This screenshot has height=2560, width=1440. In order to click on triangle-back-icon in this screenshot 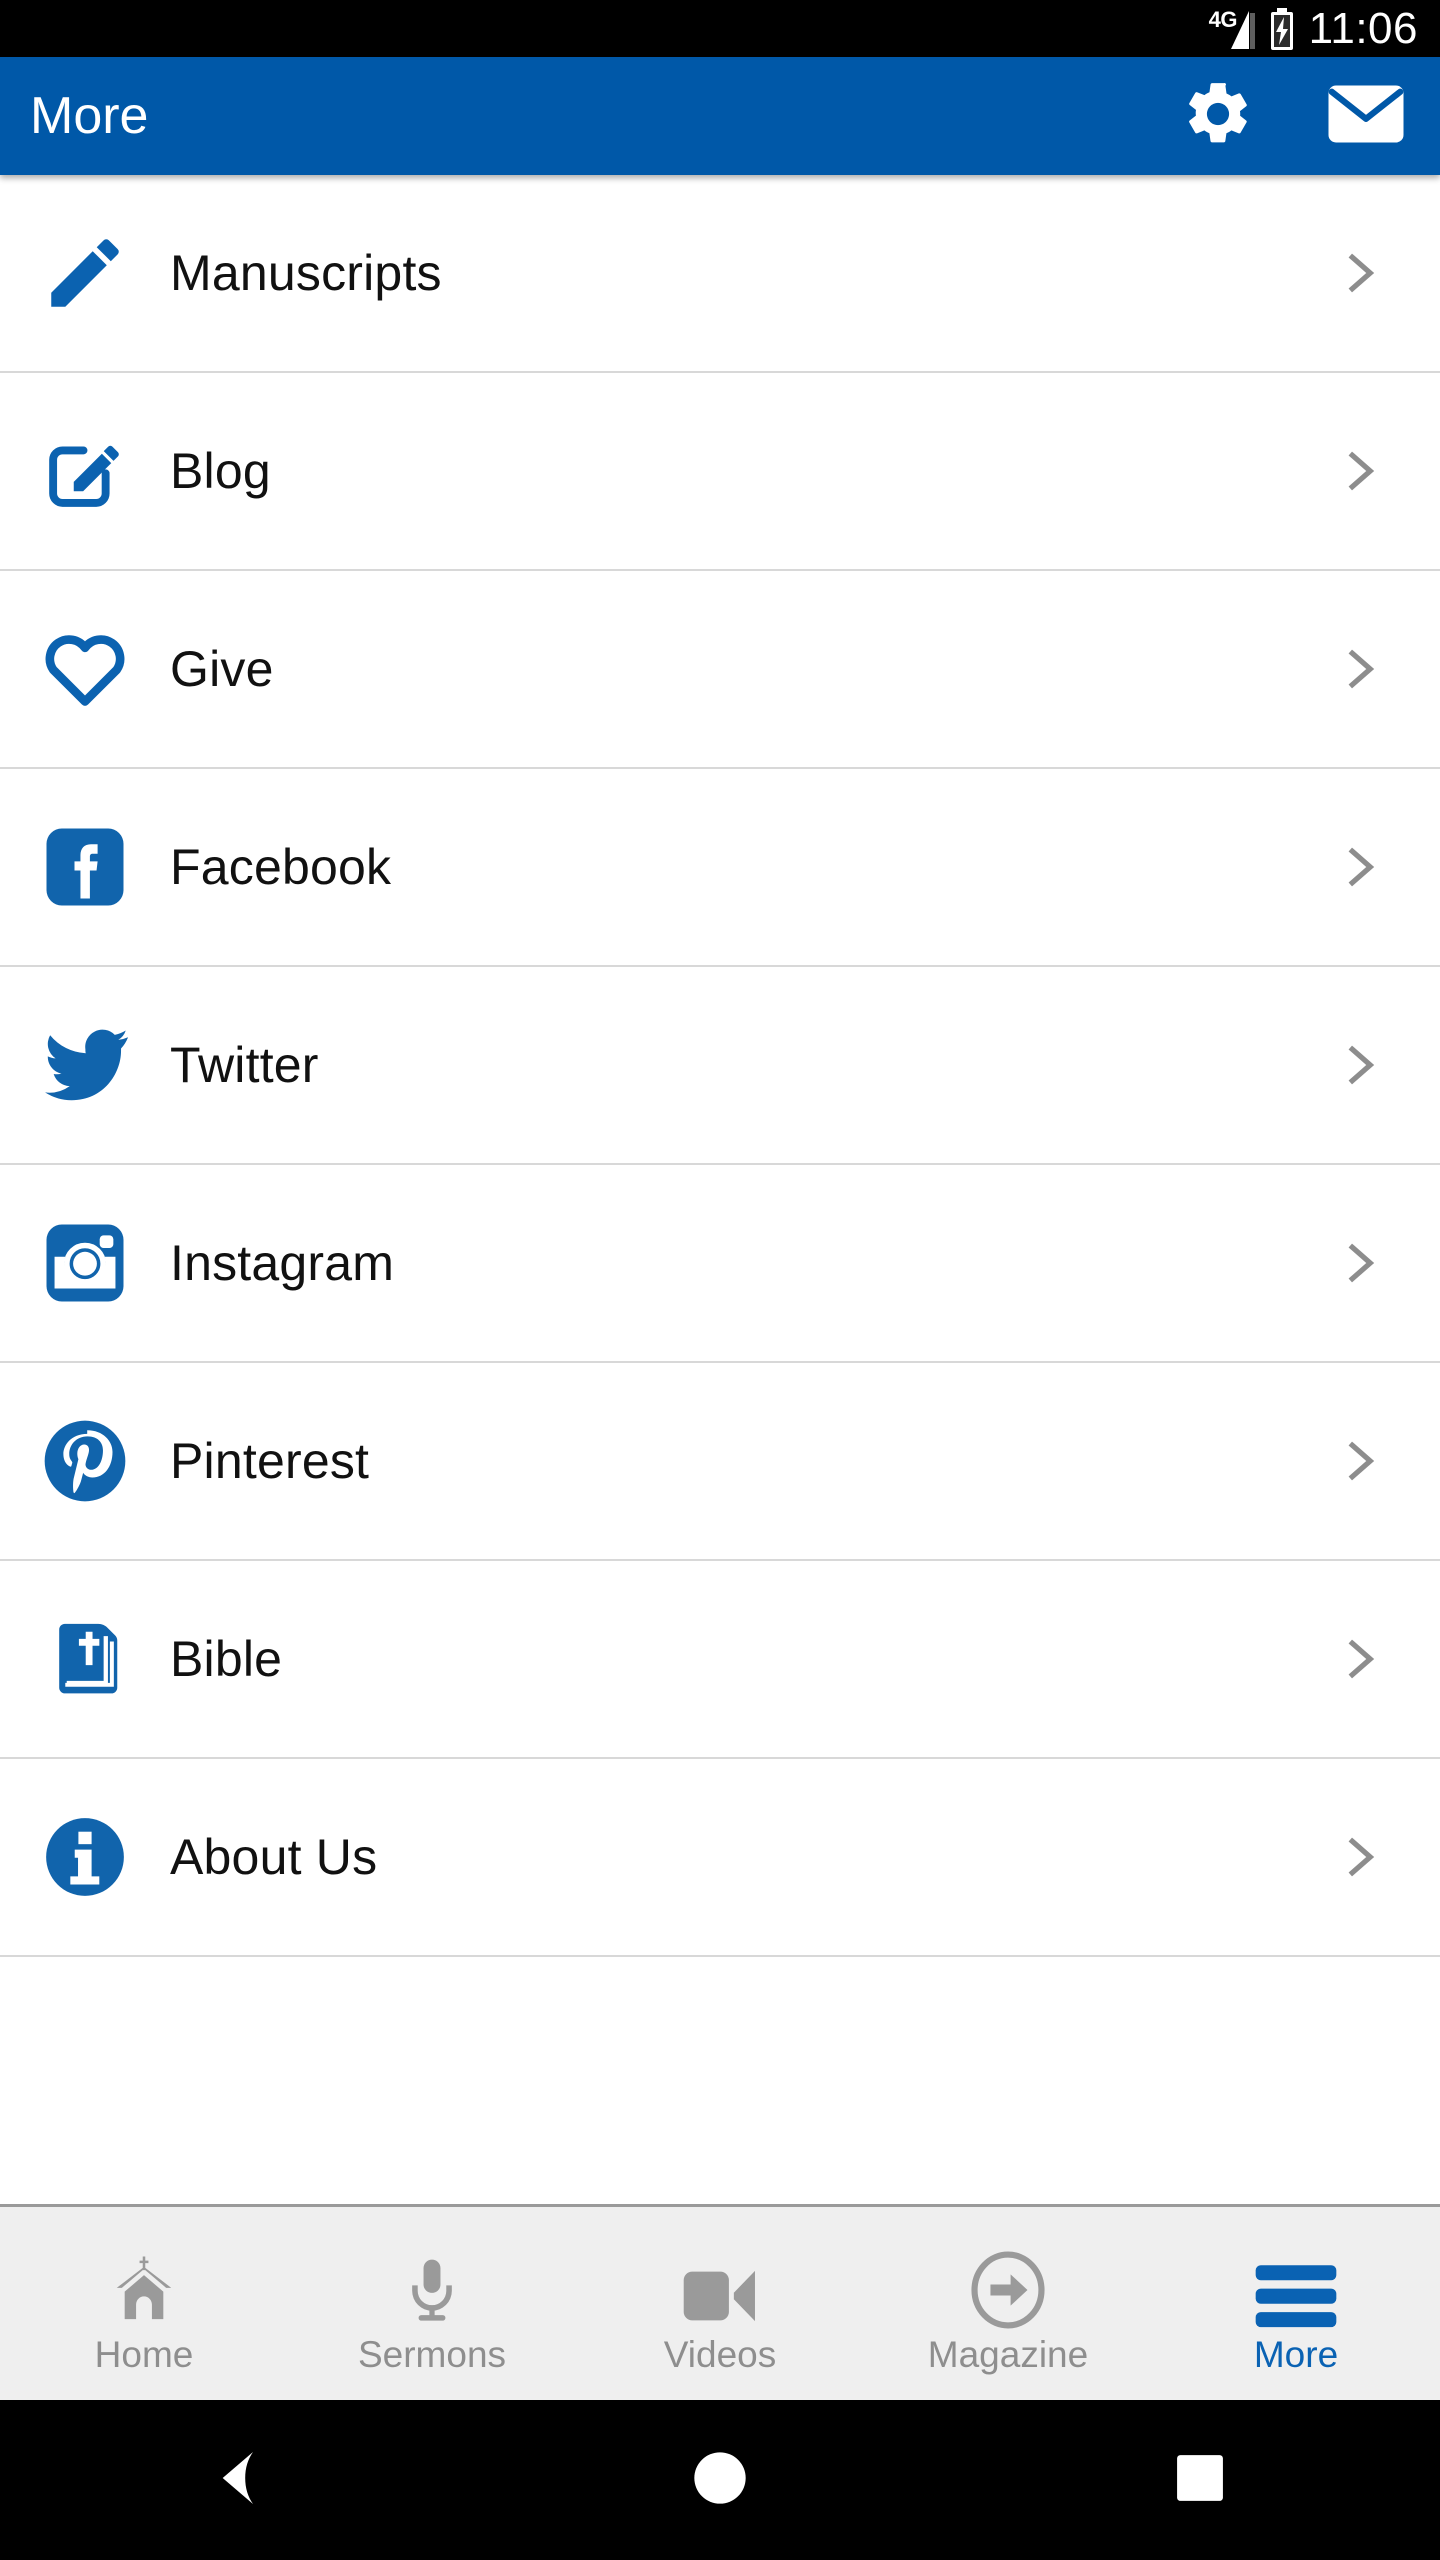, I will do `click(240, 2480)`.